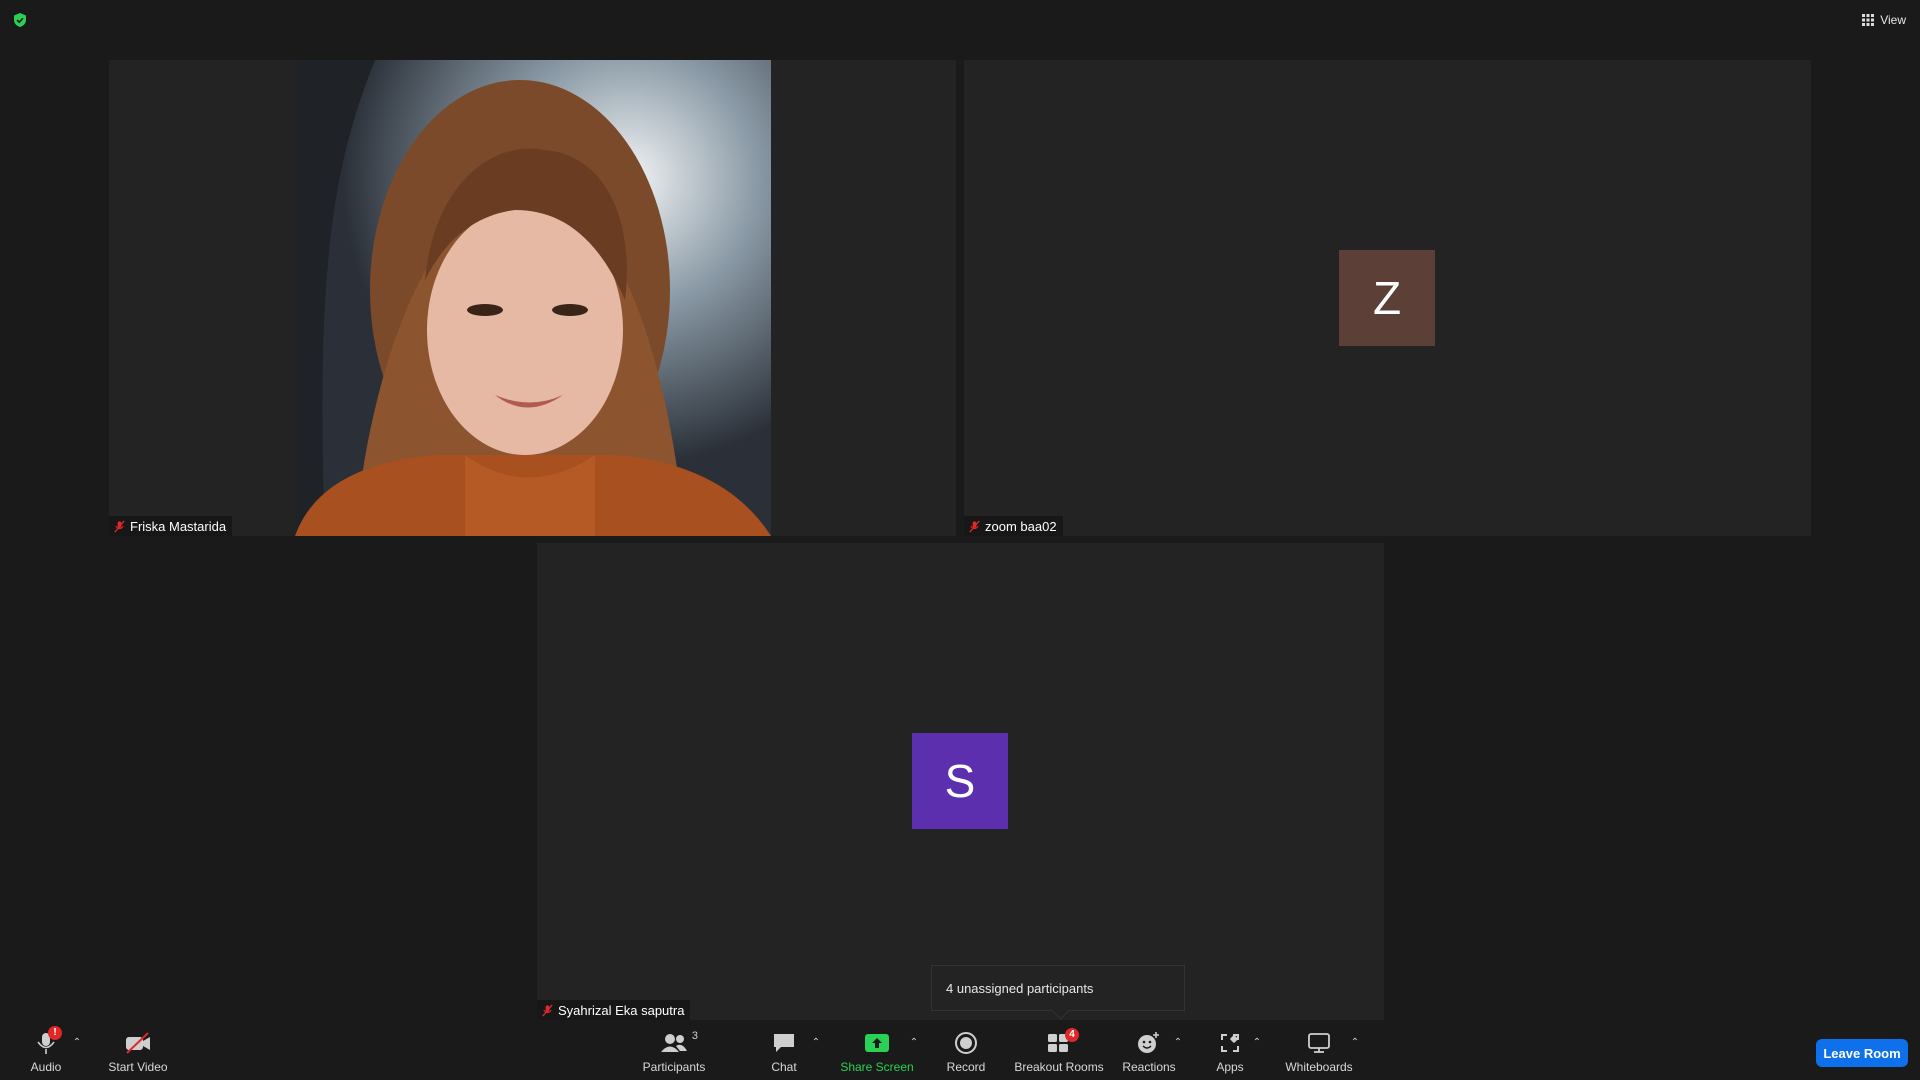  Describe the element at coordinates (784, 1054) in the screenshot. I see `chat-button: Chat` at that location.